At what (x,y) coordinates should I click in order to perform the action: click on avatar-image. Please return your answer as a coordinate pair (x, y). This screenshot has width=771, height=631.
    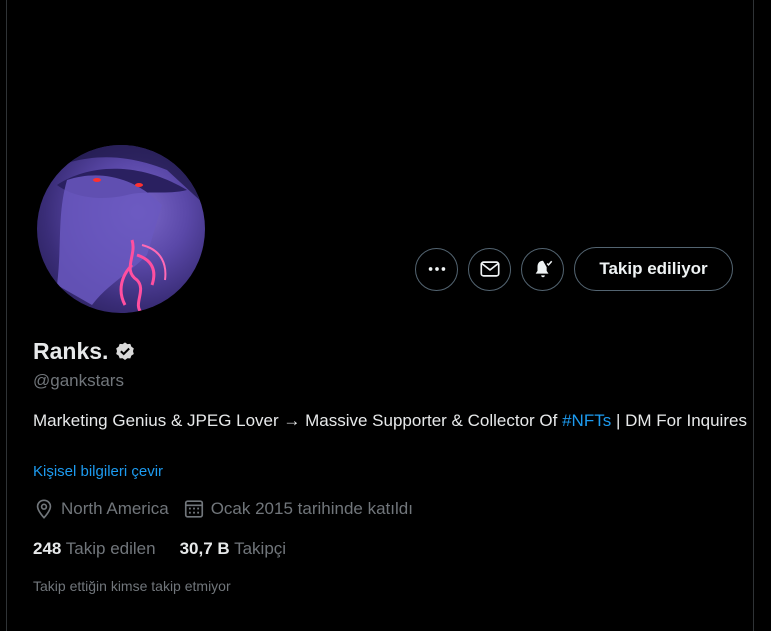
    Looking at the image, I should click on (121, 229).